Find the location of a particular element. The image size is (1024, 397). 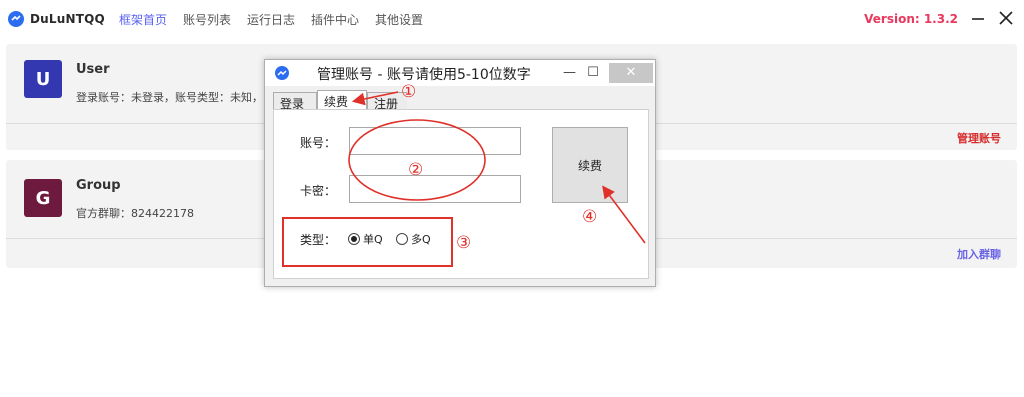

radio-multi-q-label: 多Q is located at coordinates (421, 239).